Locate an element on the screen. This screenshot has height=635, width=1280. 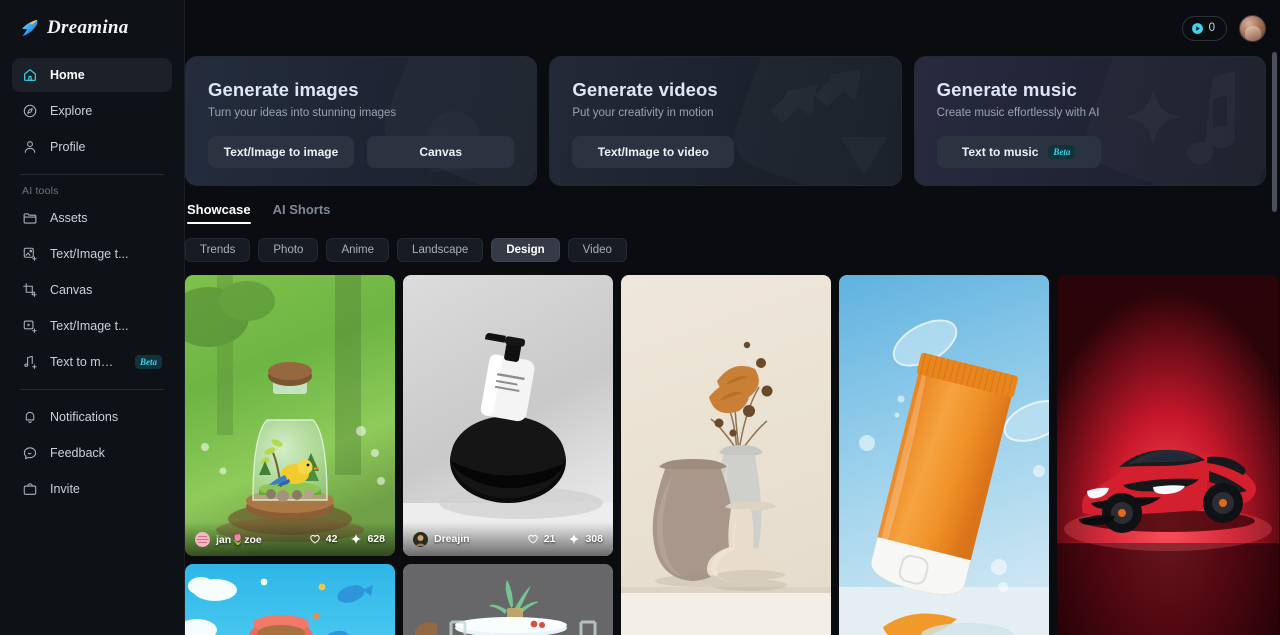
spark-stat: 628 is located at coordinates (367, 539).